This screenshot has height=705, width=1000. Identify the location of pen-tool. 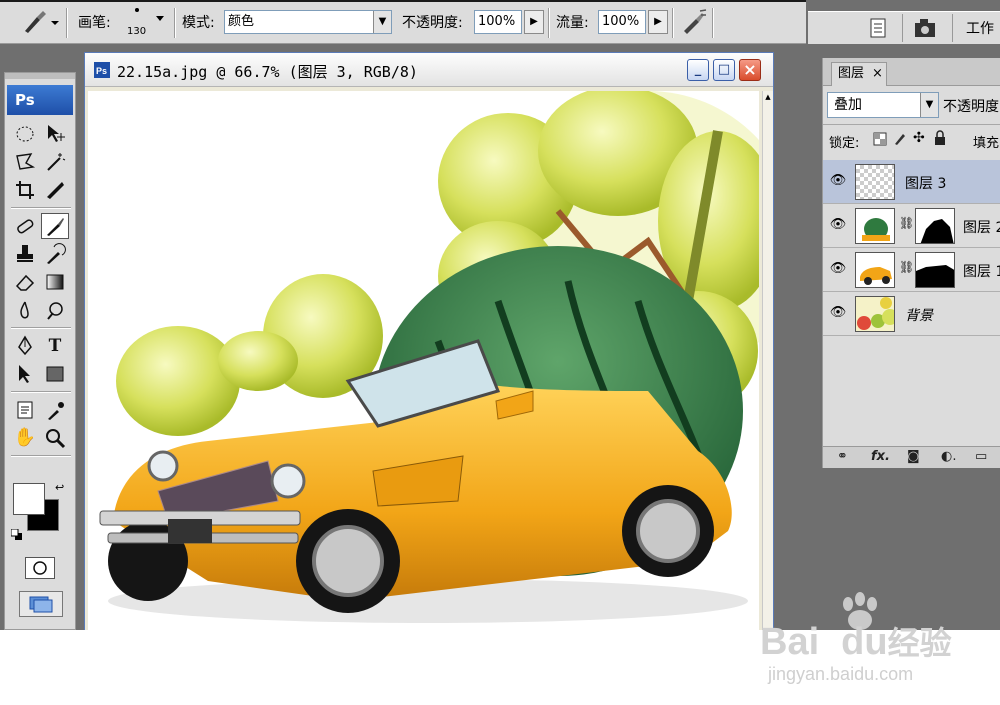
(25, 346).